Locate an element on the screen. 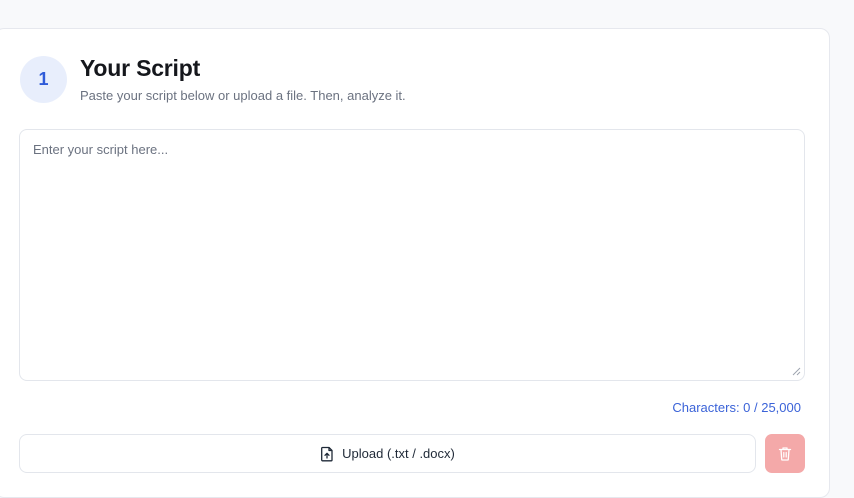 Image resolution: width=854 pixels, height=498 pixels. character-counter: Characters: 0 / 25,000 is located at coordinates (736, 407).